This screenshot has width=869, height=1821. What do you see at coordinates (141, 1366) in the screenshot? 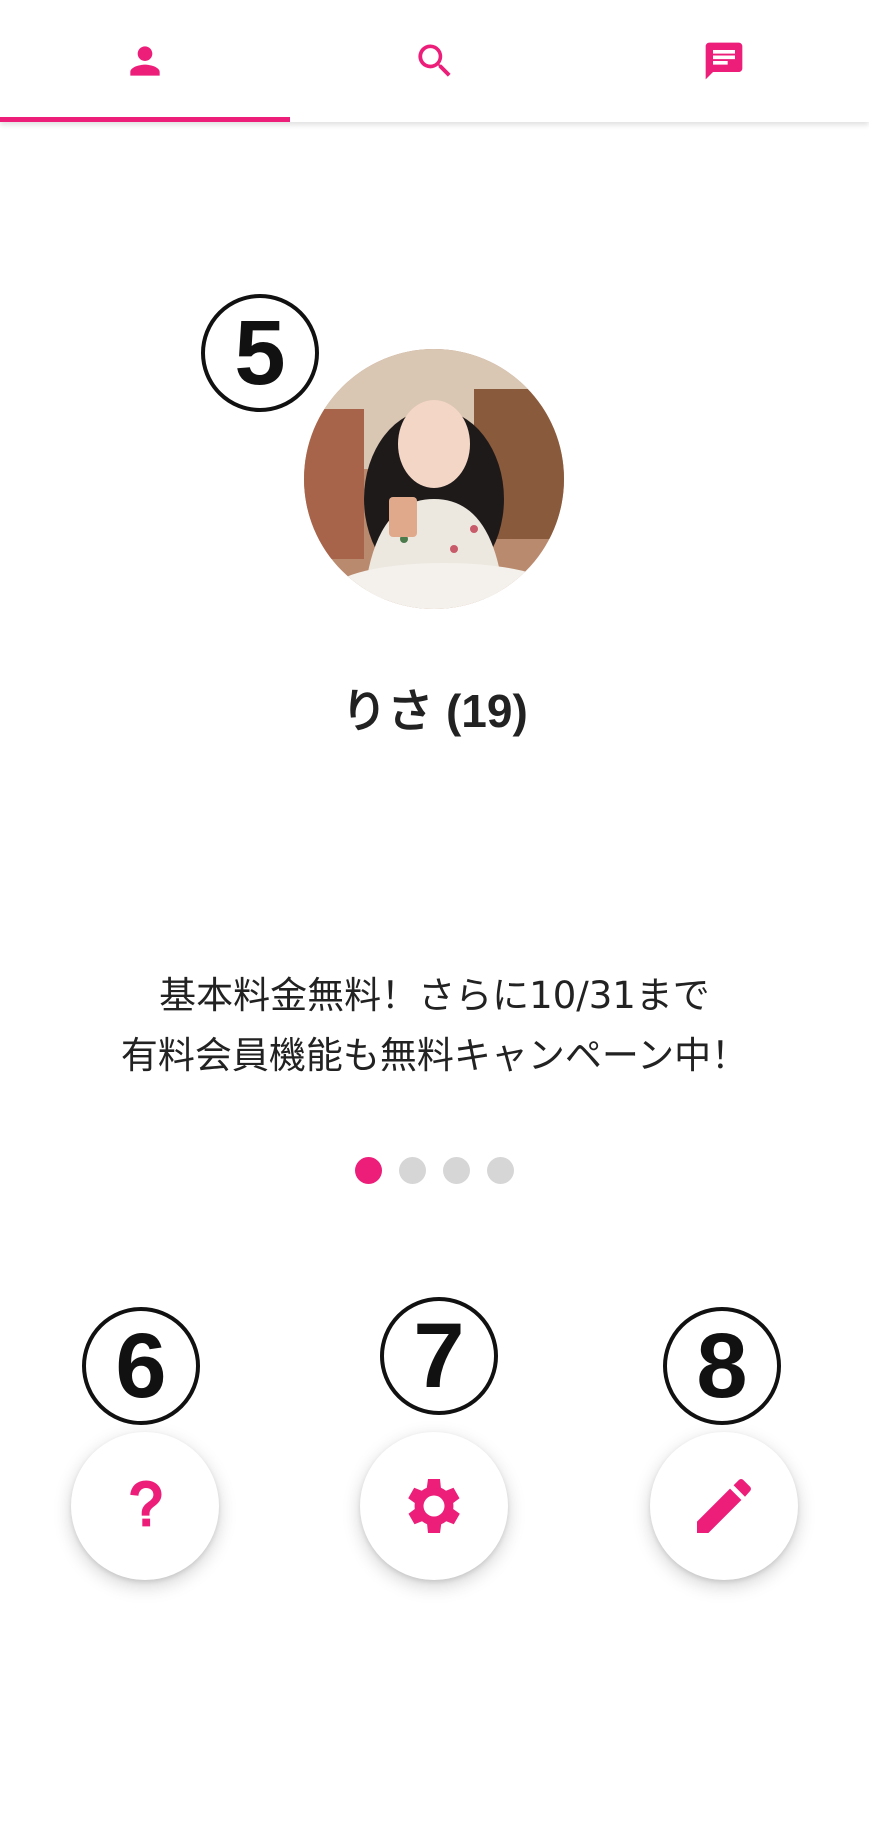
I see `annotation-marker-6: 6` at bounding box center [141, 1366].